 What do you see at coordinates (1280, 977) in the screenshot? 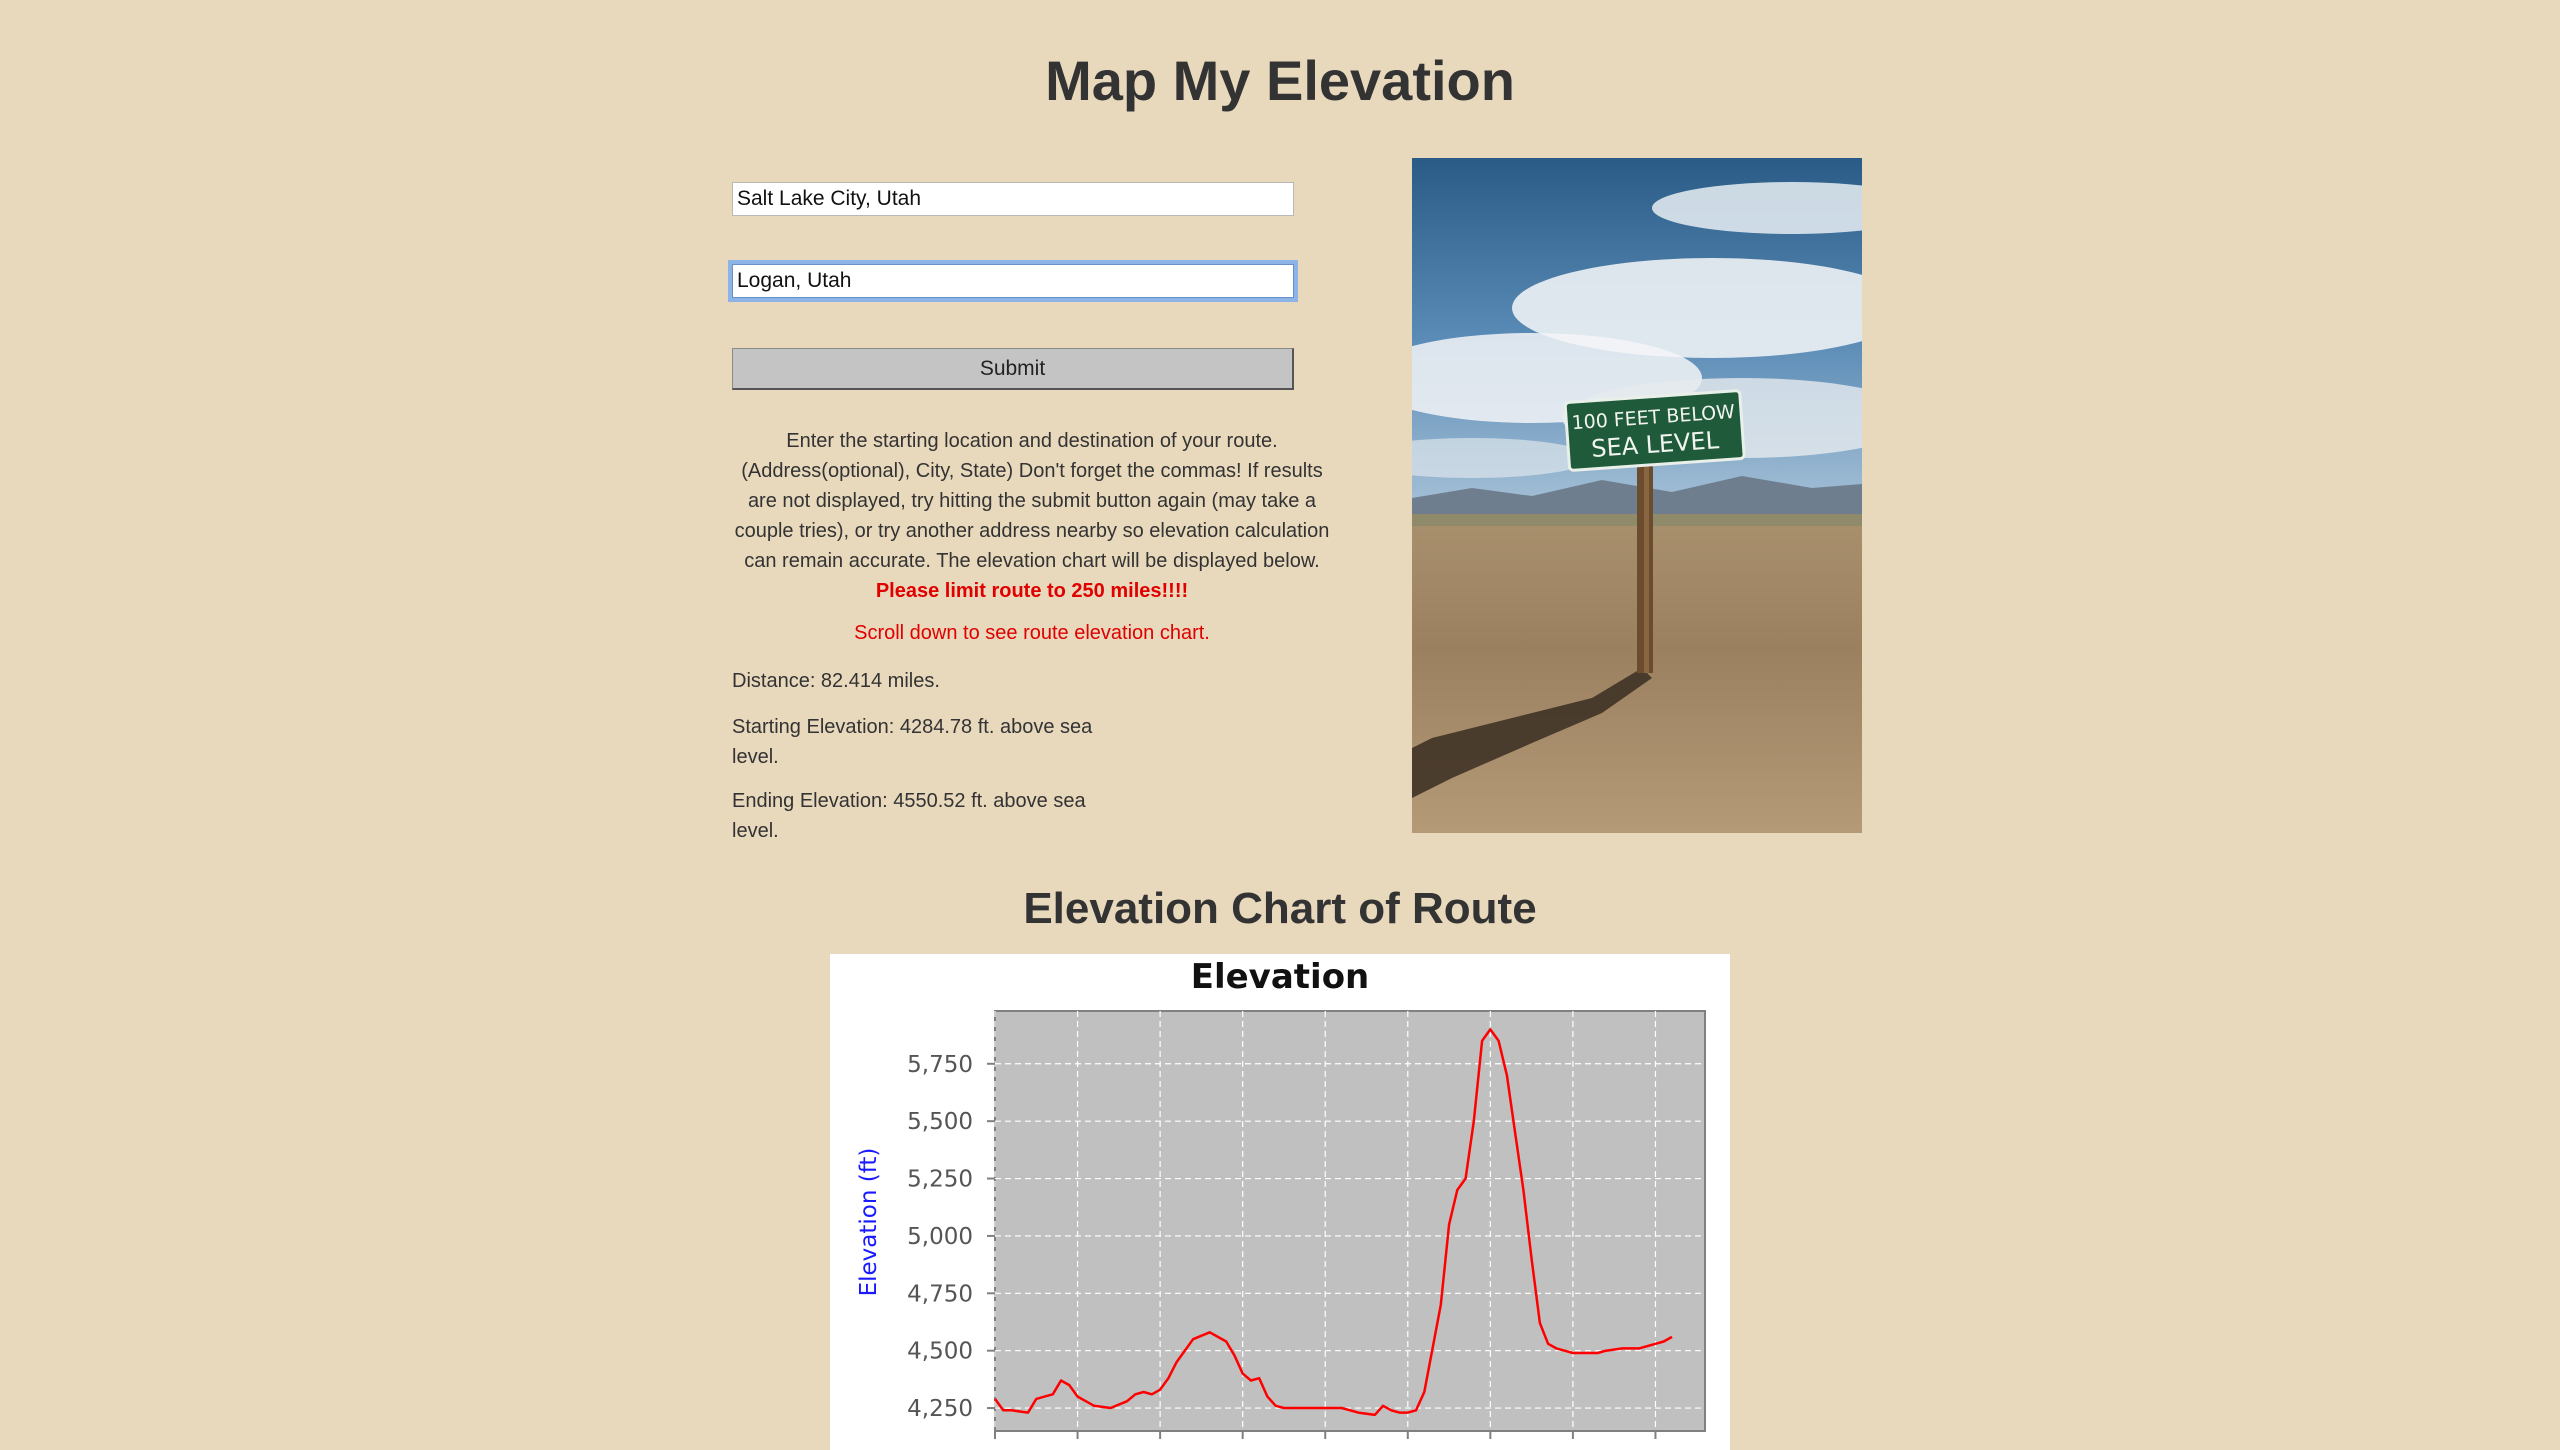
I see `chart-title: Elevation` at bounding box center [1280, 977].